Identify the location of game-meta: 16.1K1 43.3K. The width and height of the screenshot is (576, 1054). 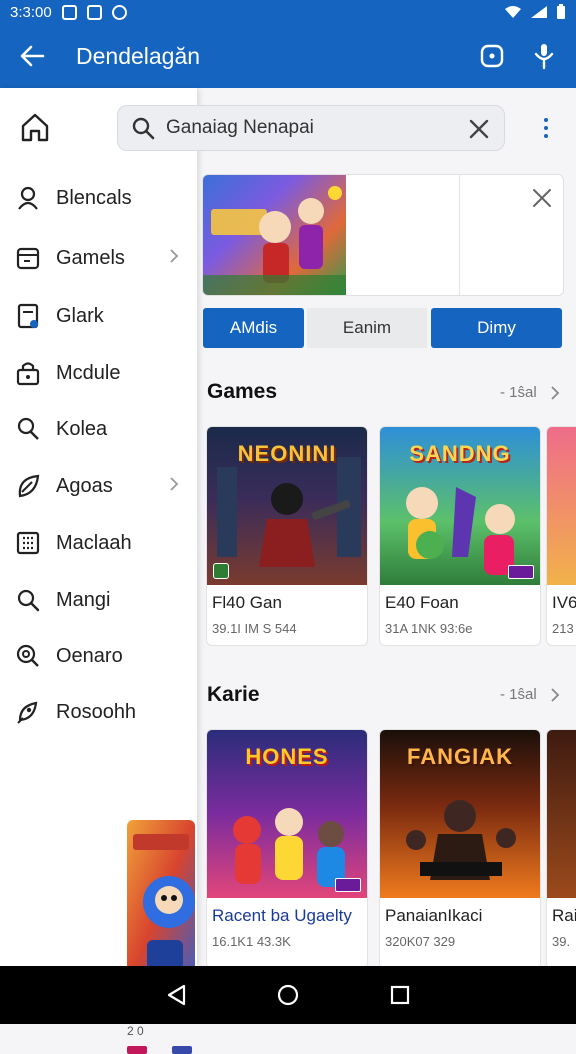
(251, 941).